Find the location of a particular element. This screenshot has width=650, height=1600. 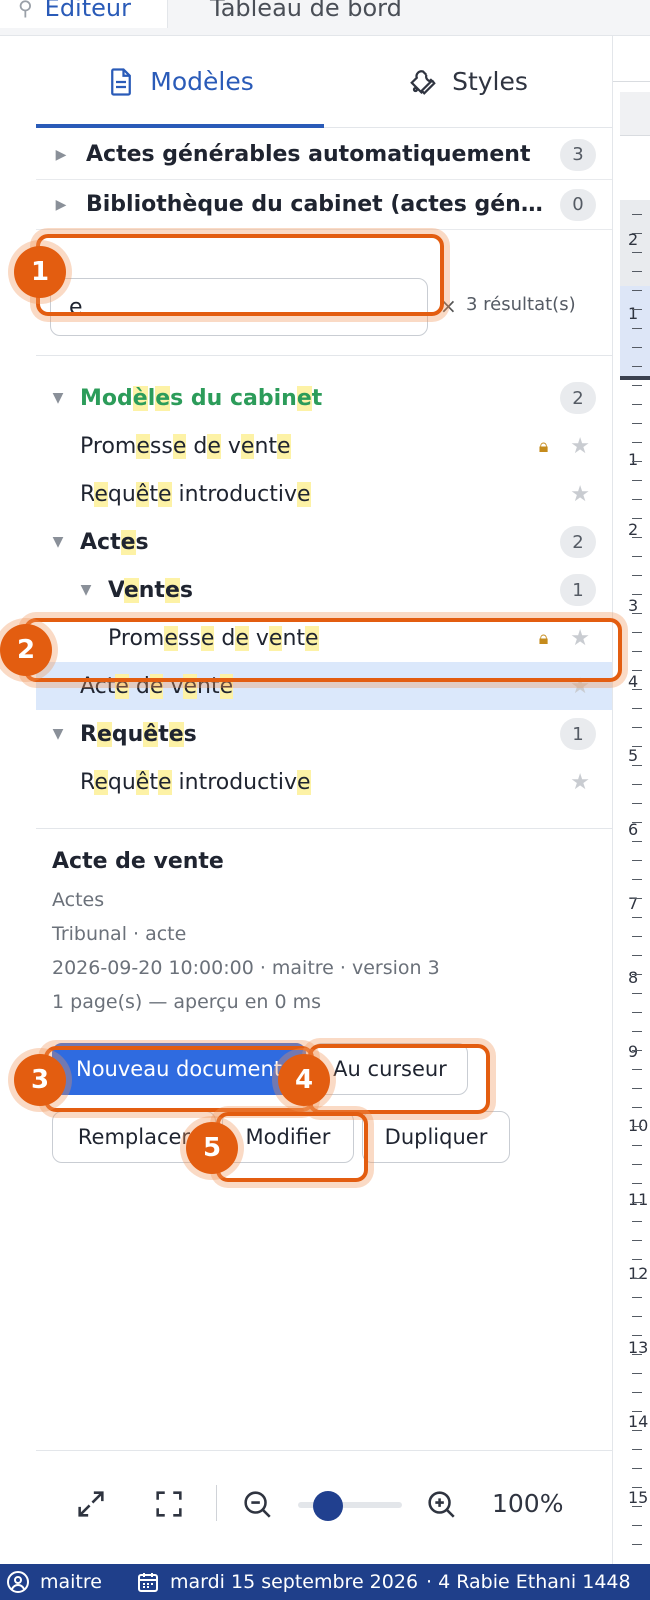

calendar-icon is located at coordinates (147, 1582).